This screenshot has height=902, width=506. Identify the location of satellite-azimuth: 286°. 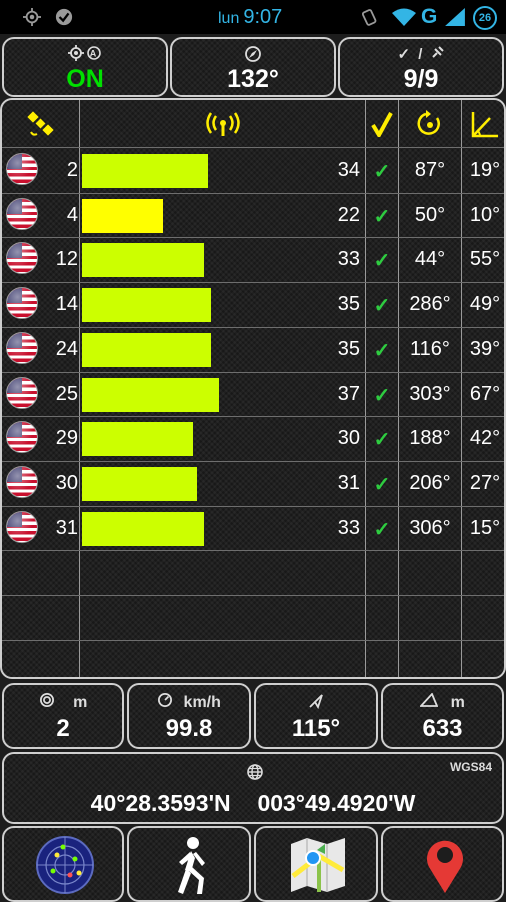
(430, 304).